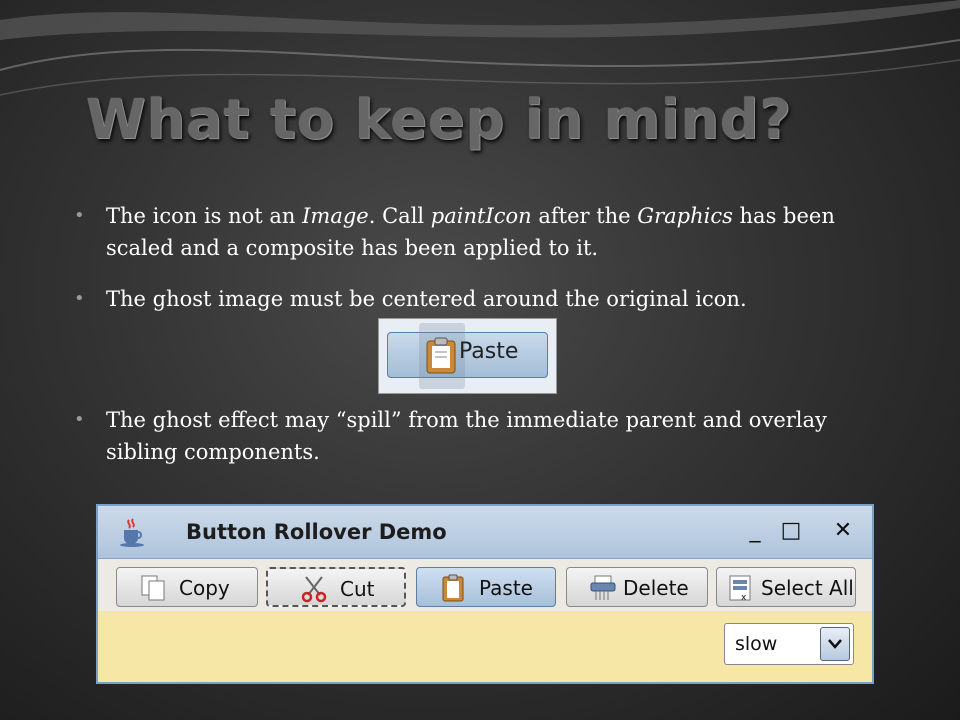 The height and width of the screenshot is (720, 960). Describe the element at coordinates (132, 532) in the screenshot. I see `java-coffee-icon` at that location.